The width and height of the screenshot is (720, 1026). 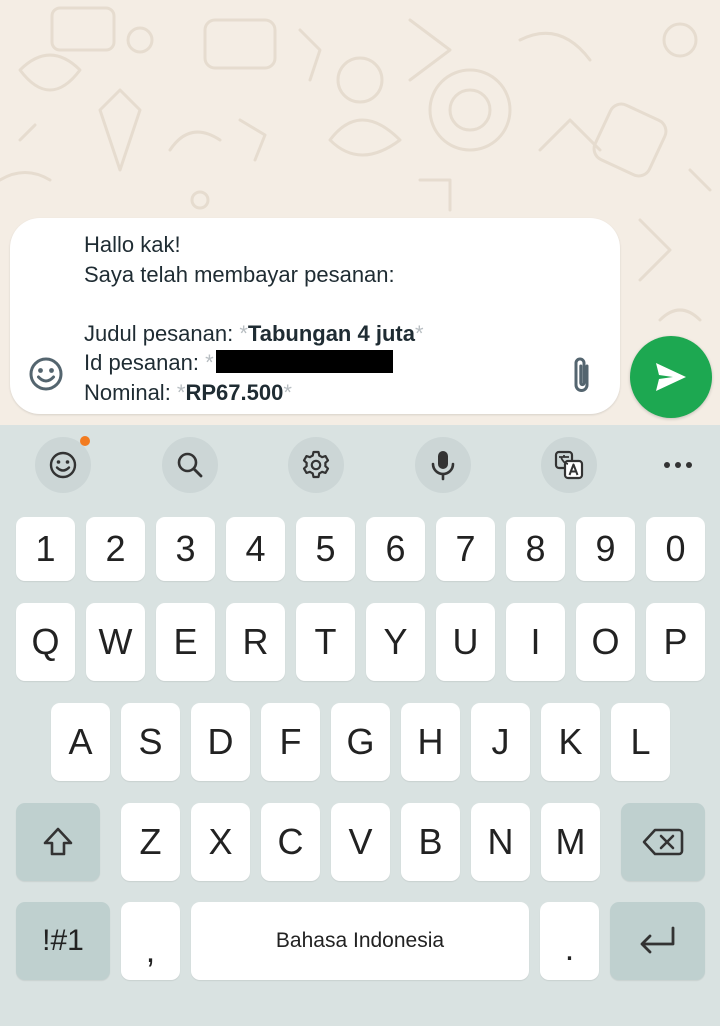 What do you see at coordinates (535, 549) in the screenshot?
I see `key-8: 8` at bounding box center [535, 549].